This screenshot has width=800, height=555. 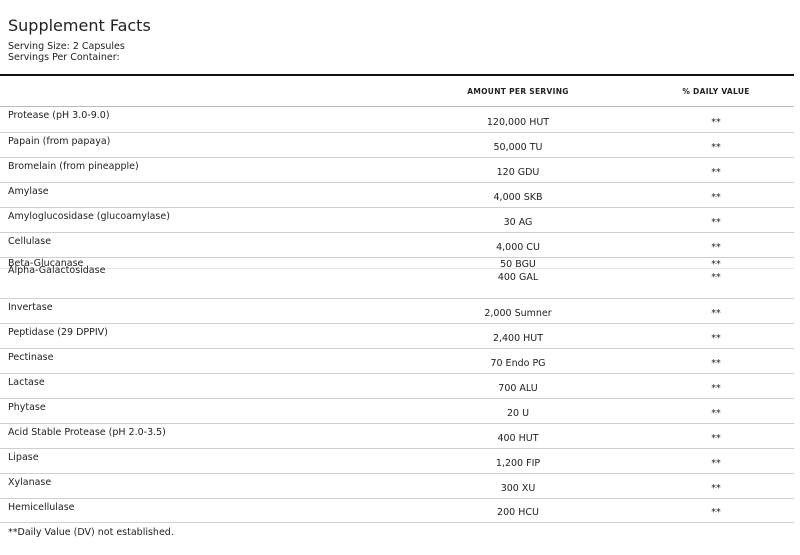 What do you see at coordinates (397, 145) in the screenshot?
I see `table-row: Papain (from papaya) 50,000 TU **` at bounding box center [397, 145].